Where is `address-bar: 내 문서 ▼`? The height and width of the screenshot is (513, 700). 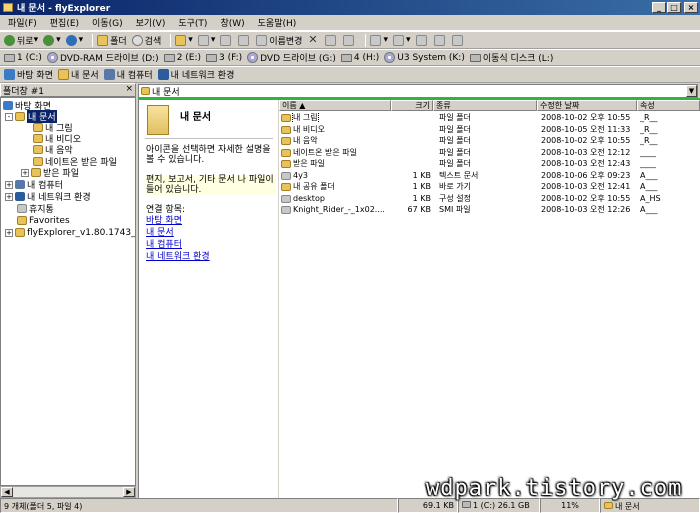
address-bar: 내 문서 ▼ is located at coordinates (418, 91).